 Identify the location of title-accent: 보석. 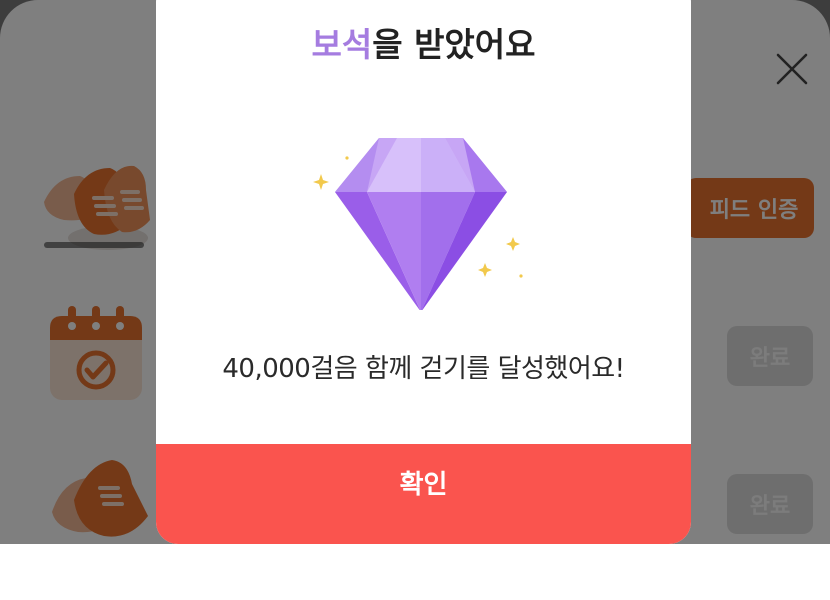
(342, 44).